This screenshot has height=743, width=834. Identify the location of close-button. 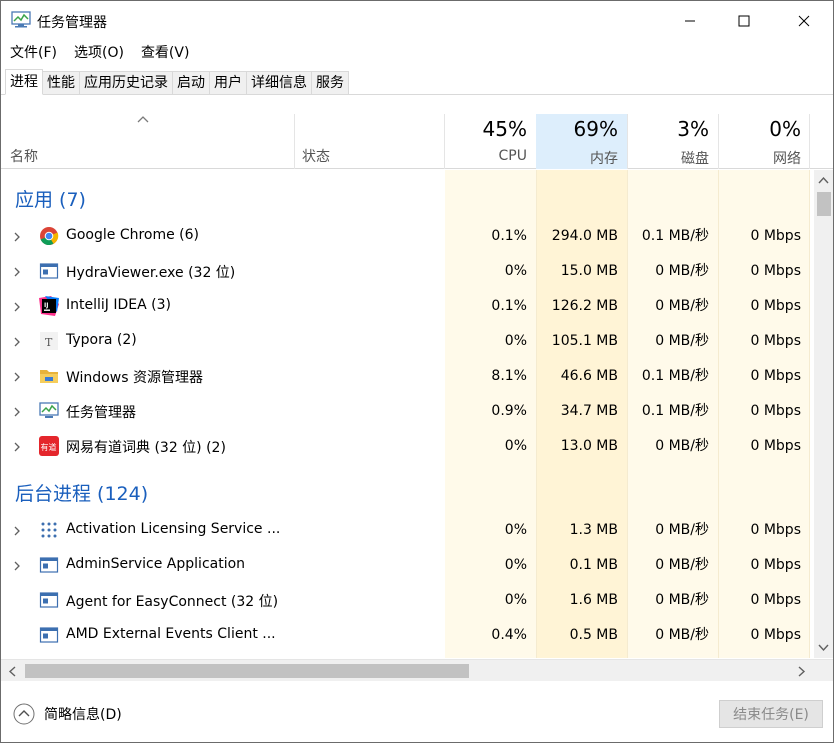
(804, 21).